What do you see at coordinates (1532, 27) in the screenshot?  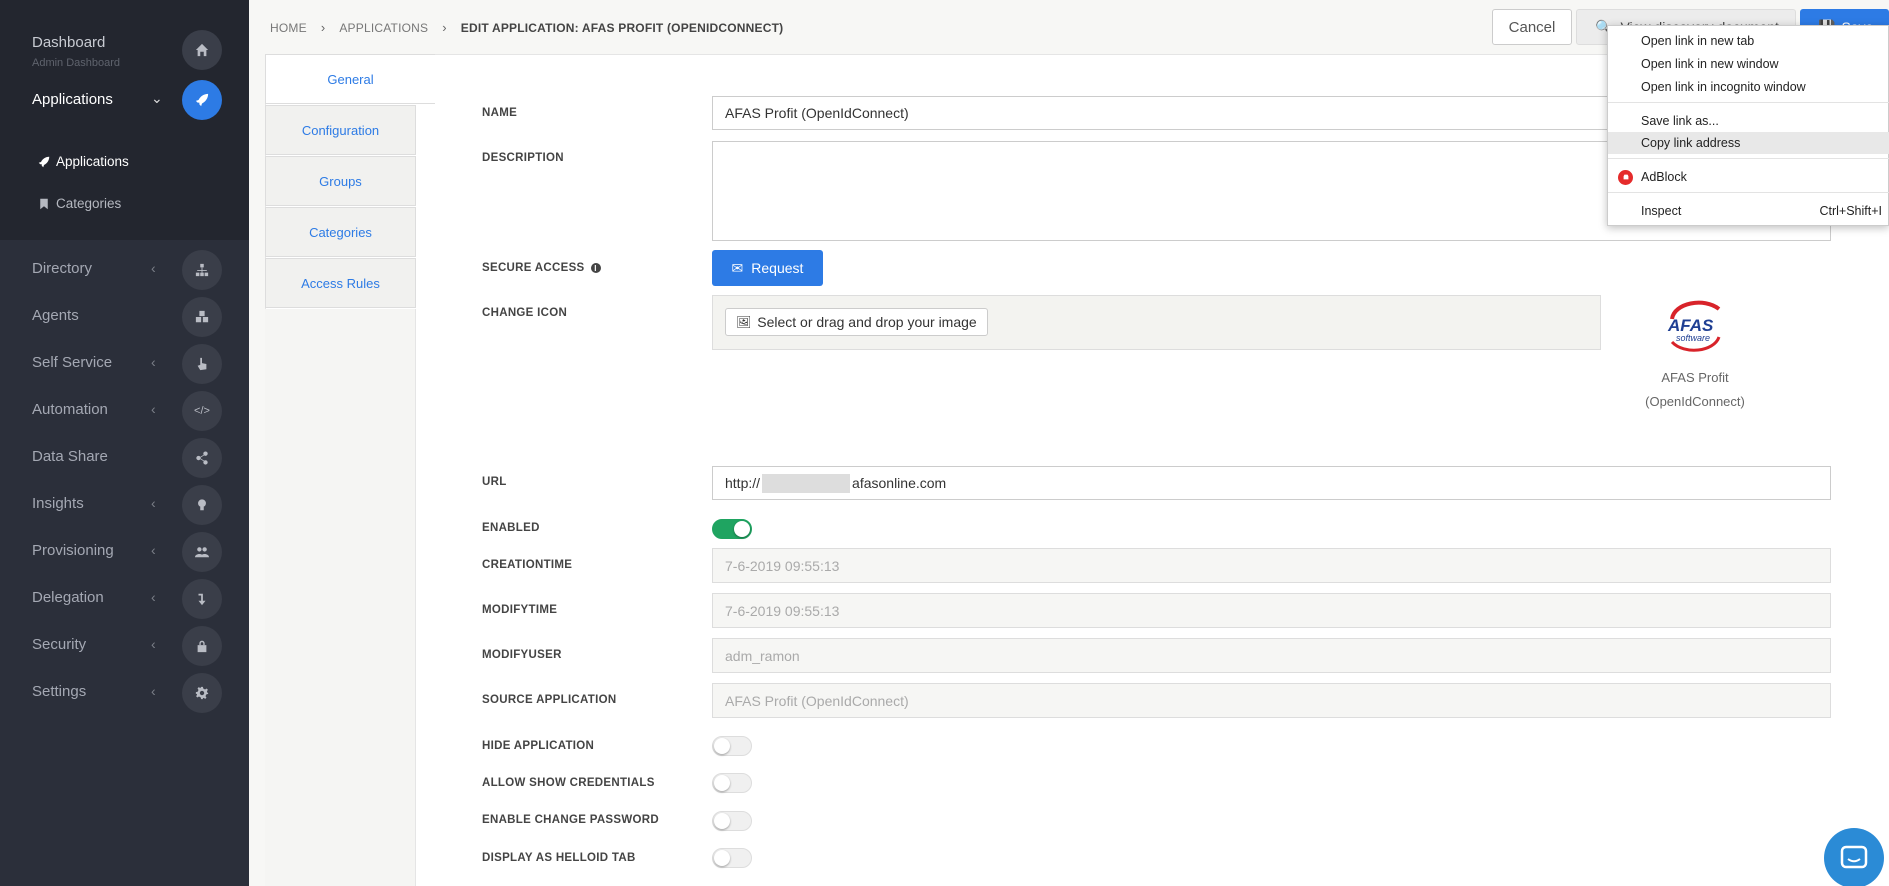 I see `cancel-button: Cancel` at bounding box center [1532, 27].